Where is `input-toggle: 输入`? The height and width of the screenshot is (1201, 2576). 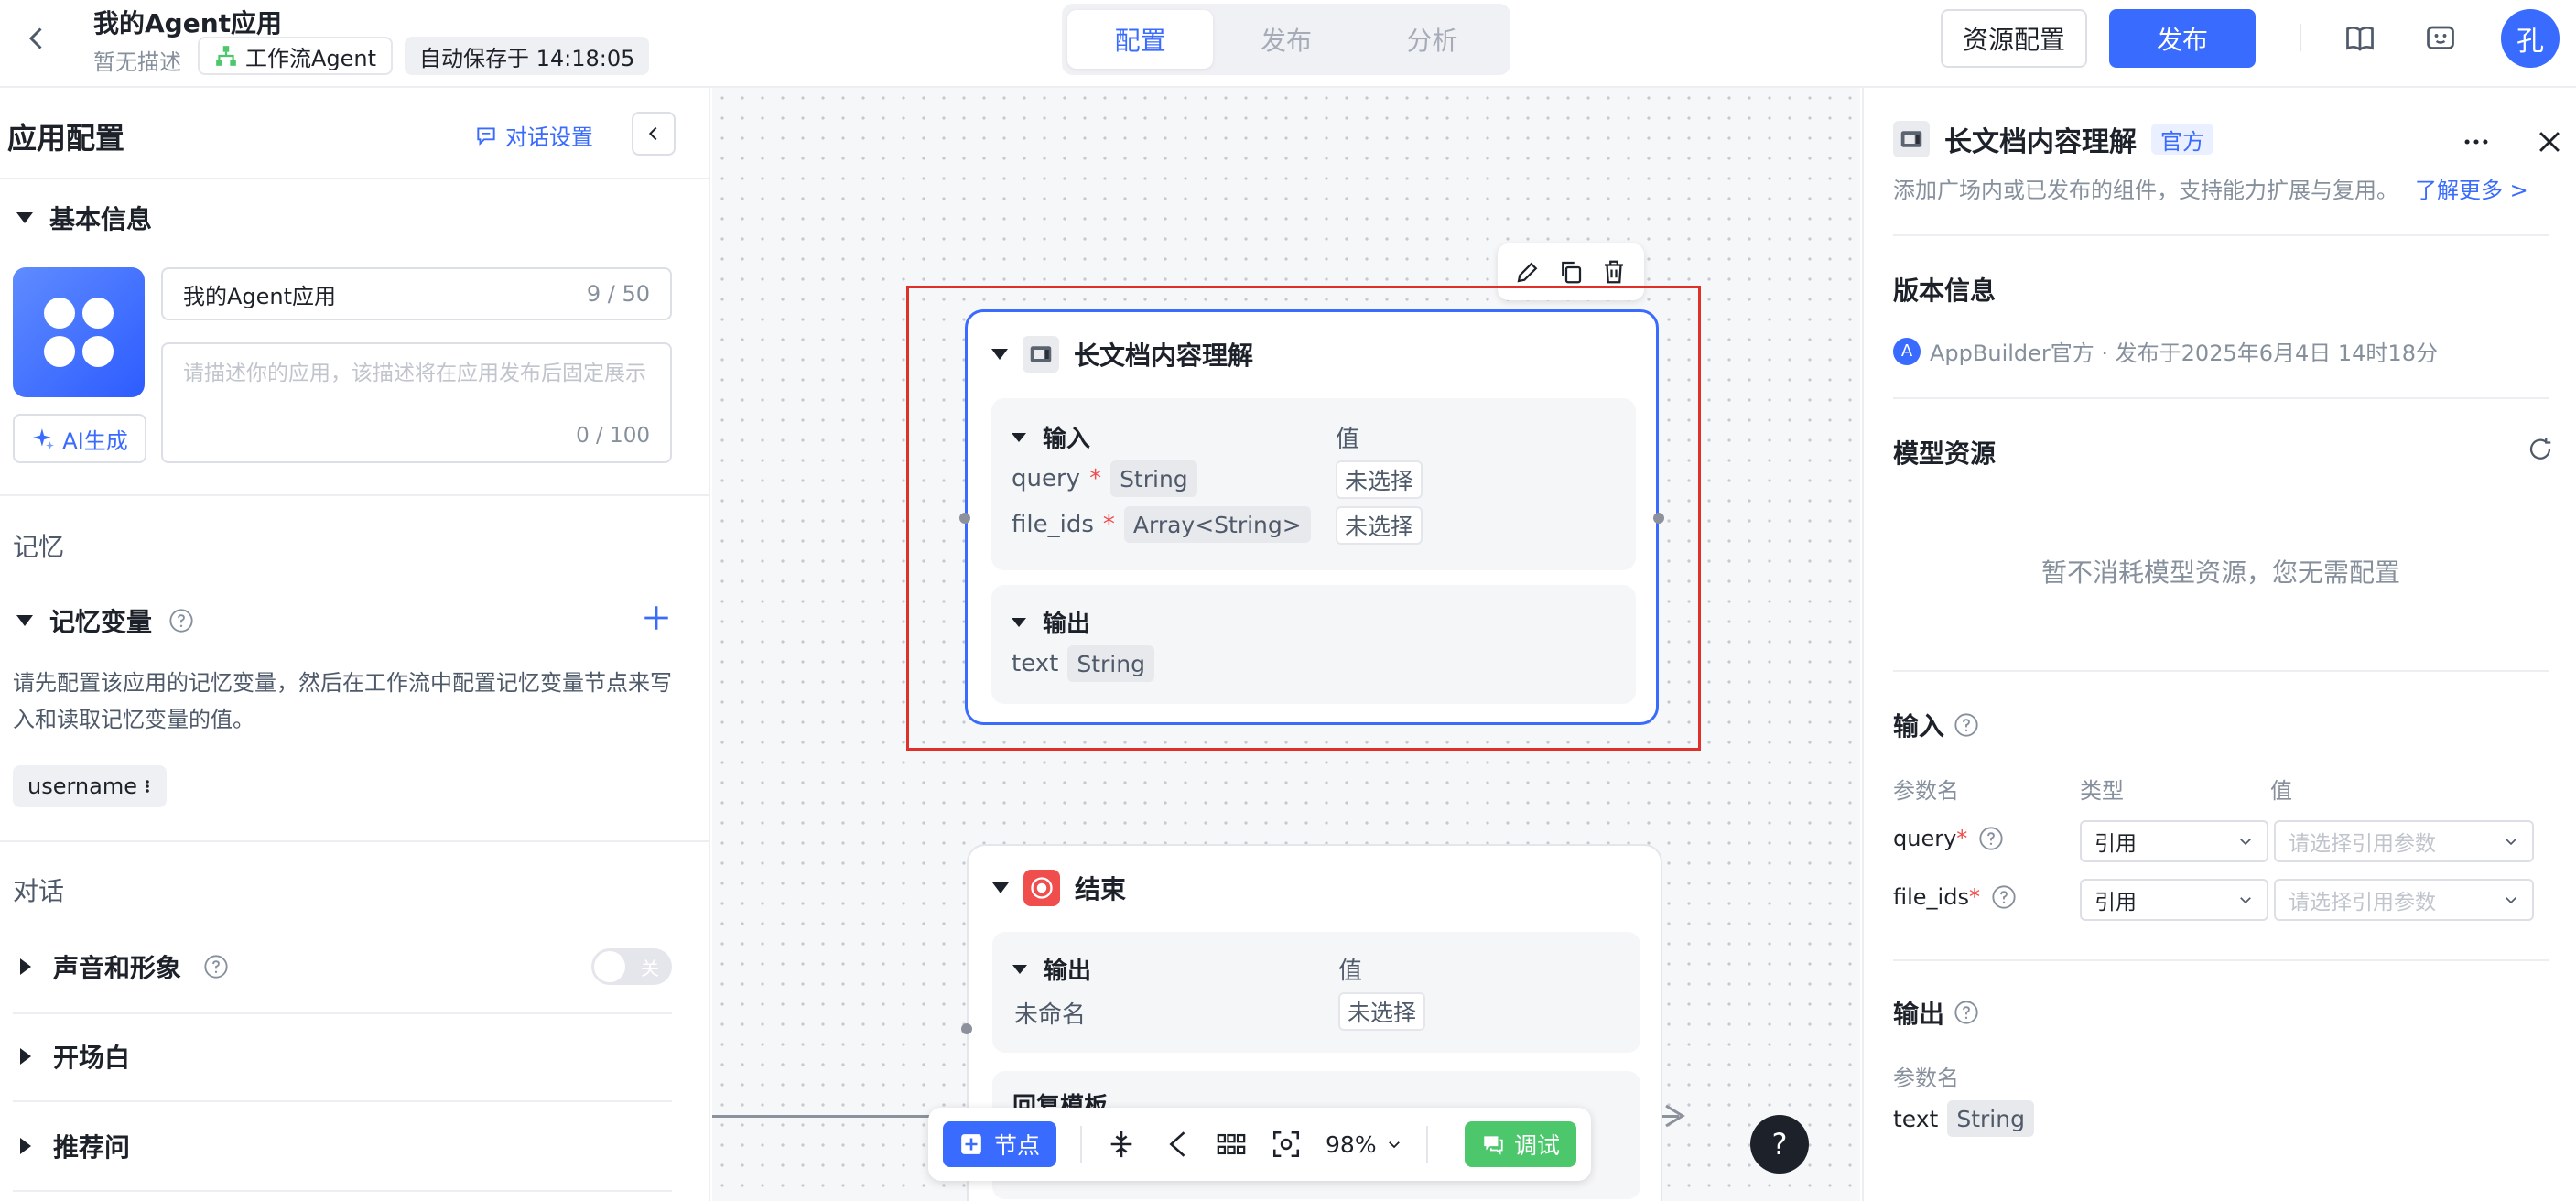
input-toggle: 输入 is located at coordinates (1051, 437).